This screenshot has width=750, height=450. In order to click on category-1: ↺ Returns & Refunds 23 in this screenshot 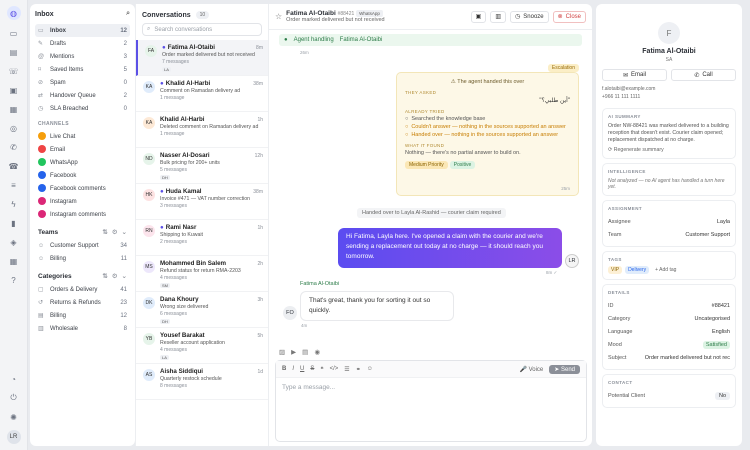, I will do `click(82, 302)`.